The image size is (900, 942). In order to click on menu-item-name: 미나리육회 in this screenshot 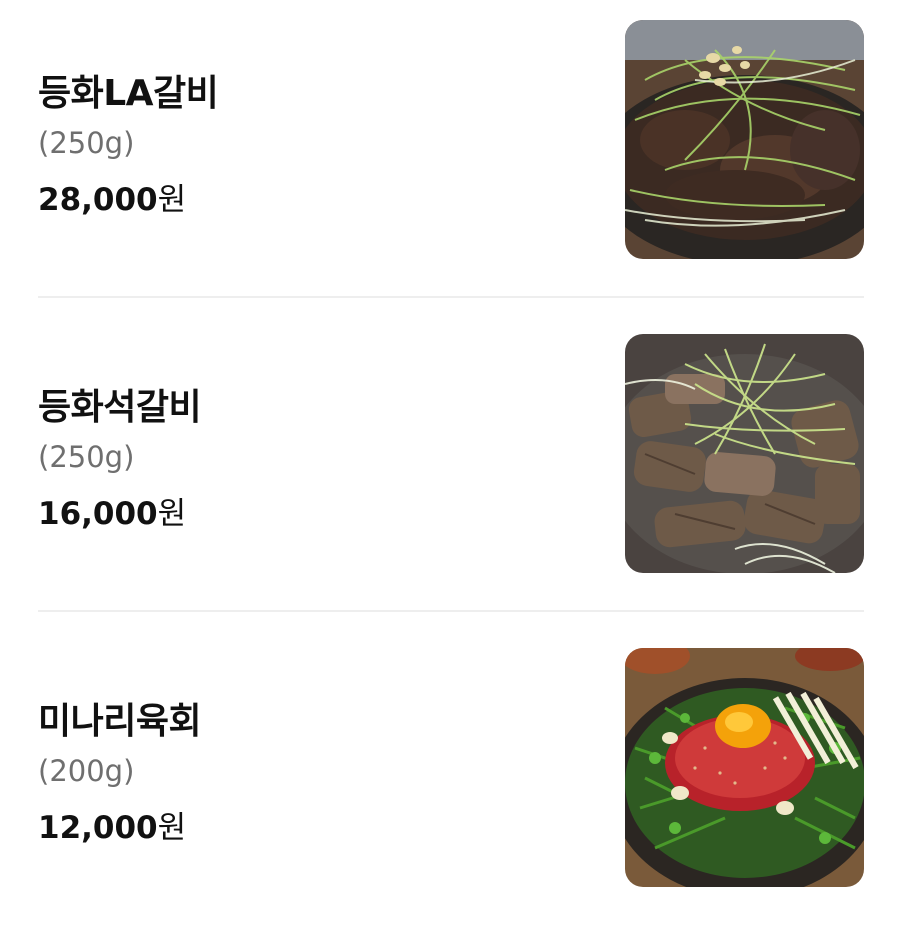, I will do `click(120, 721)`.